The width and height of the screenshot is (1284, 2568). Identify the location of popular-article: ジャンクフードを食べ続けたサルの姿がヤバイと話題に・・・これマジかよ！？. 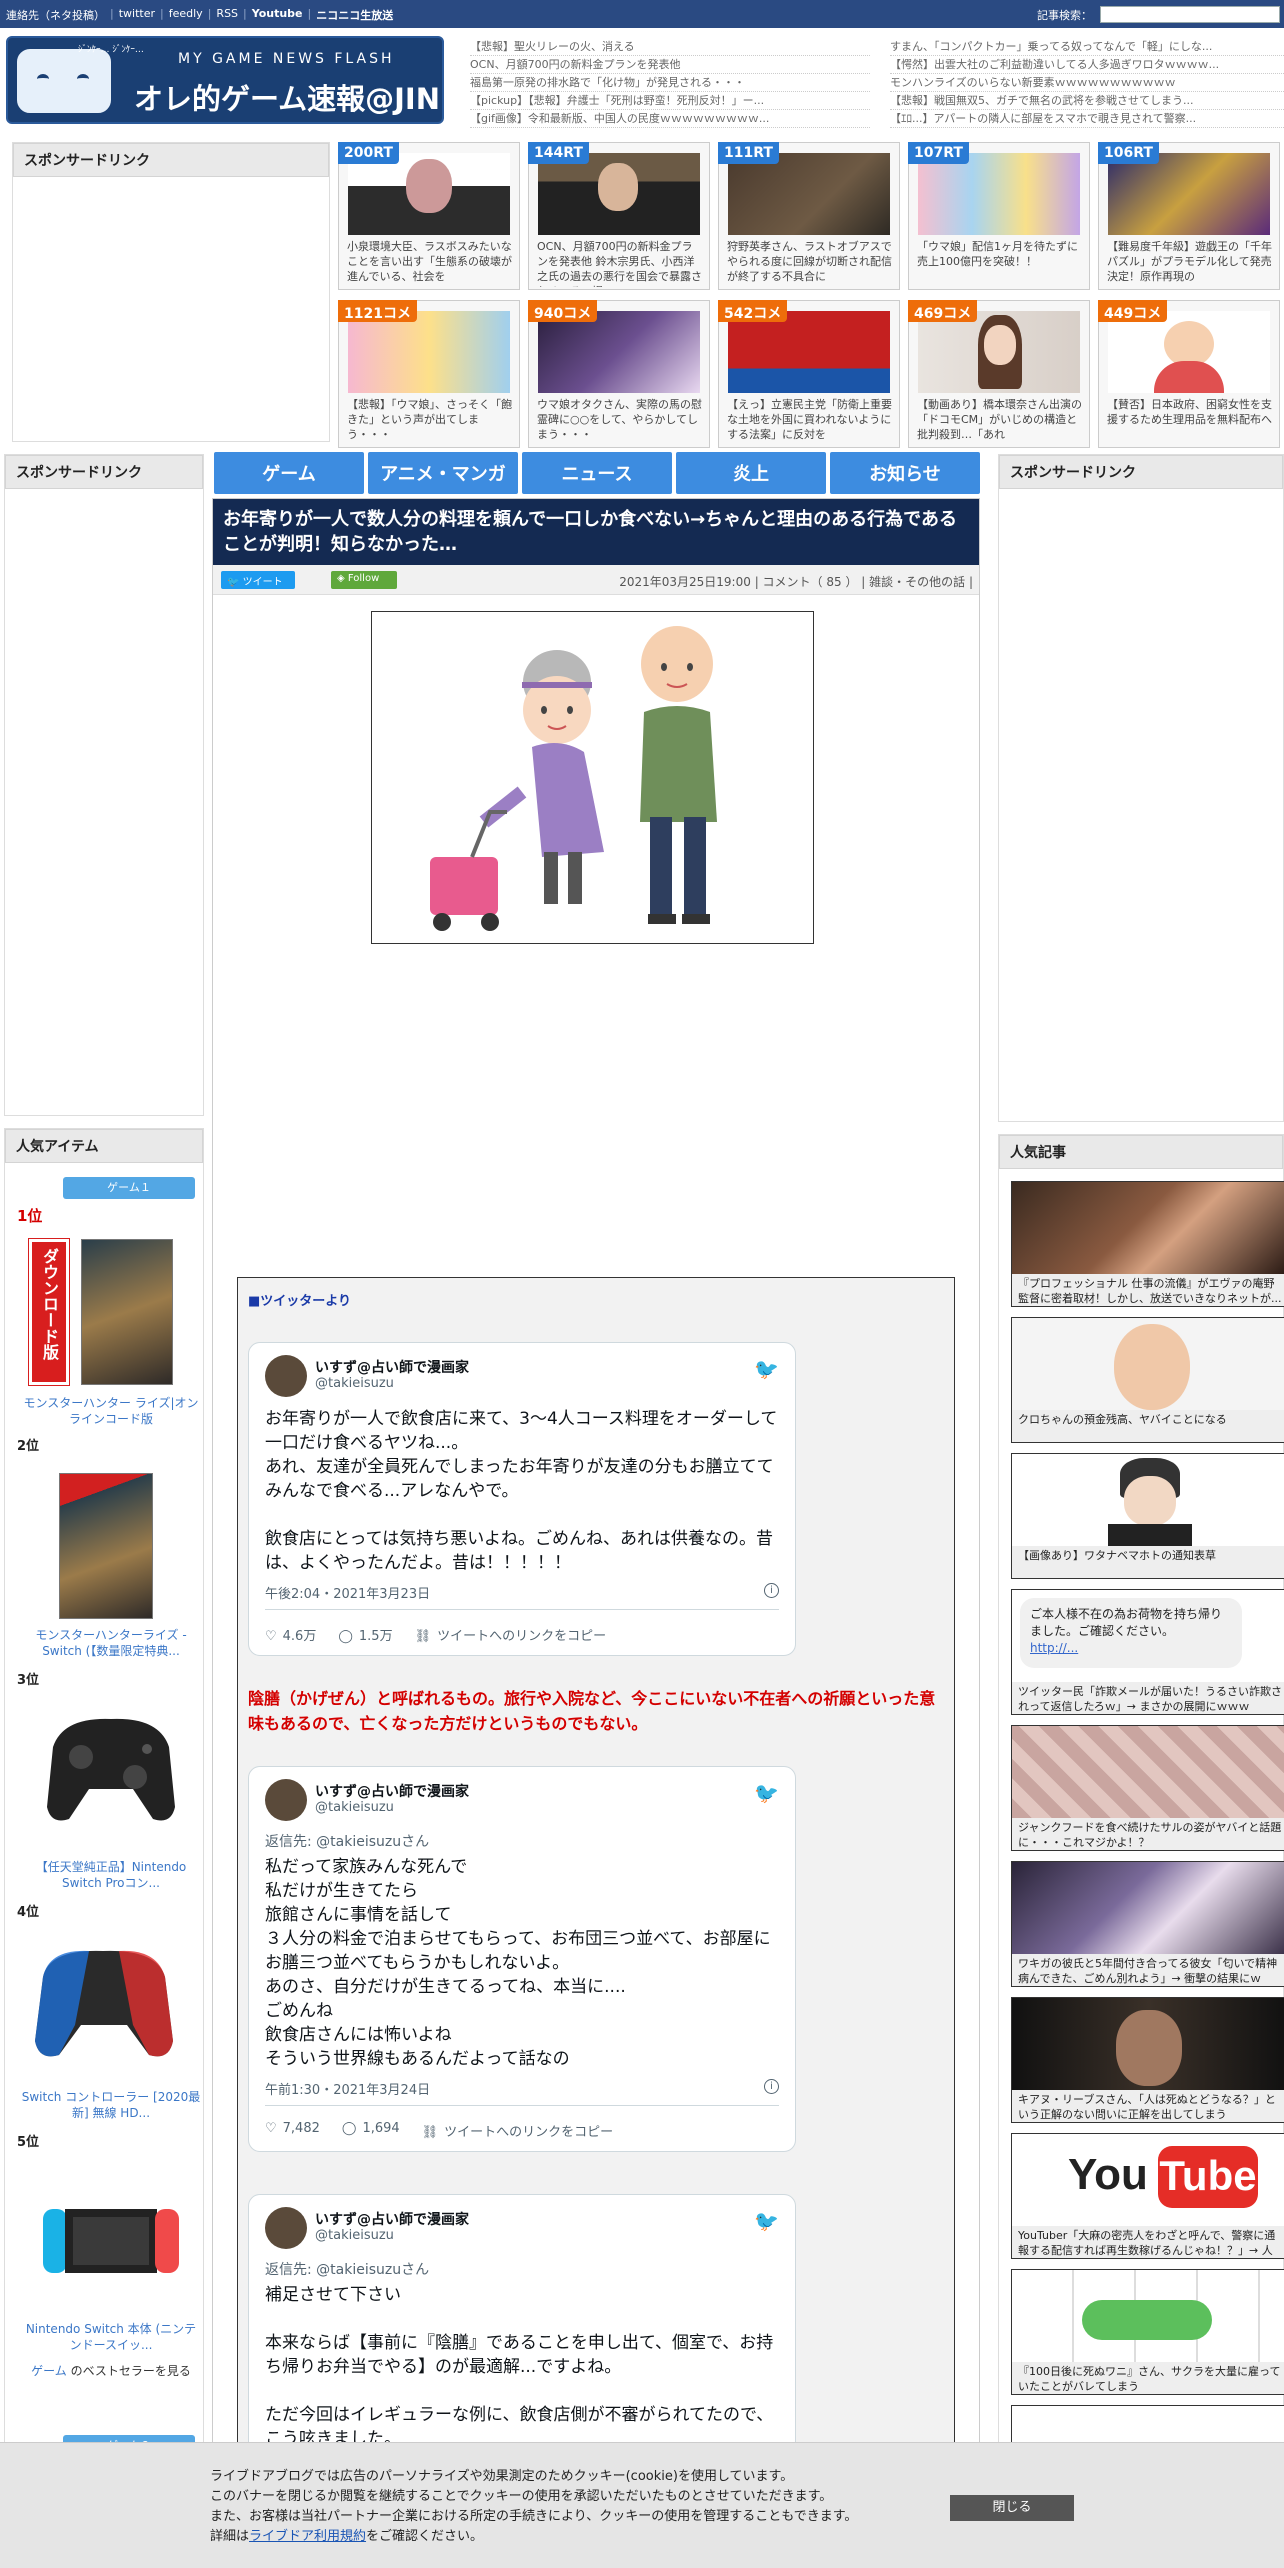
(1147, 1788).